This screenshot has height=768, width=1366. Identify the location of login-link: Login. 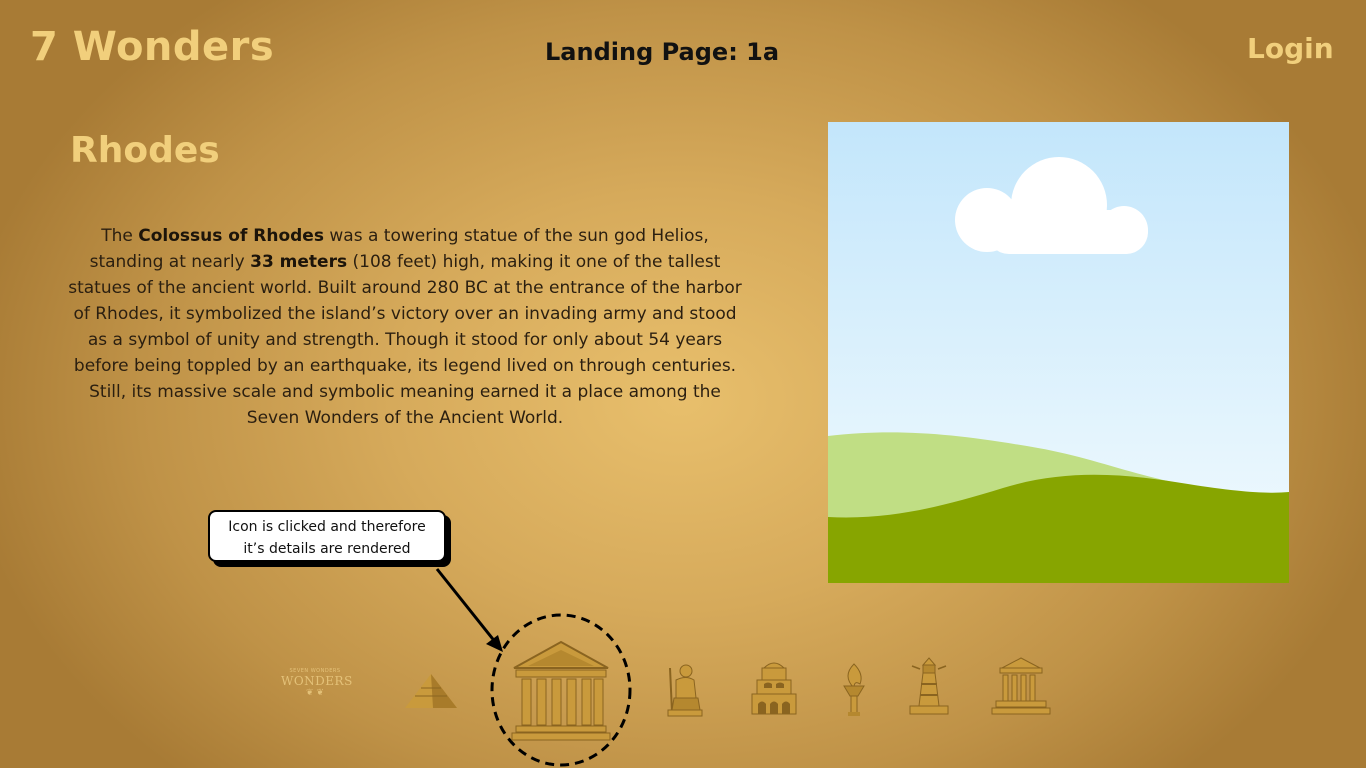
(1290, 48).